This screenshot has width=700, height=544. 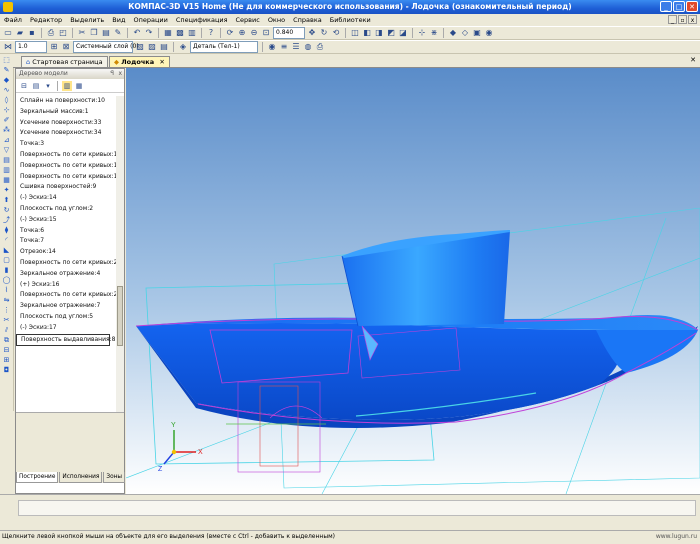 I want to click on tabs-close-all-icon: ✕, so click(x=693, y=60).